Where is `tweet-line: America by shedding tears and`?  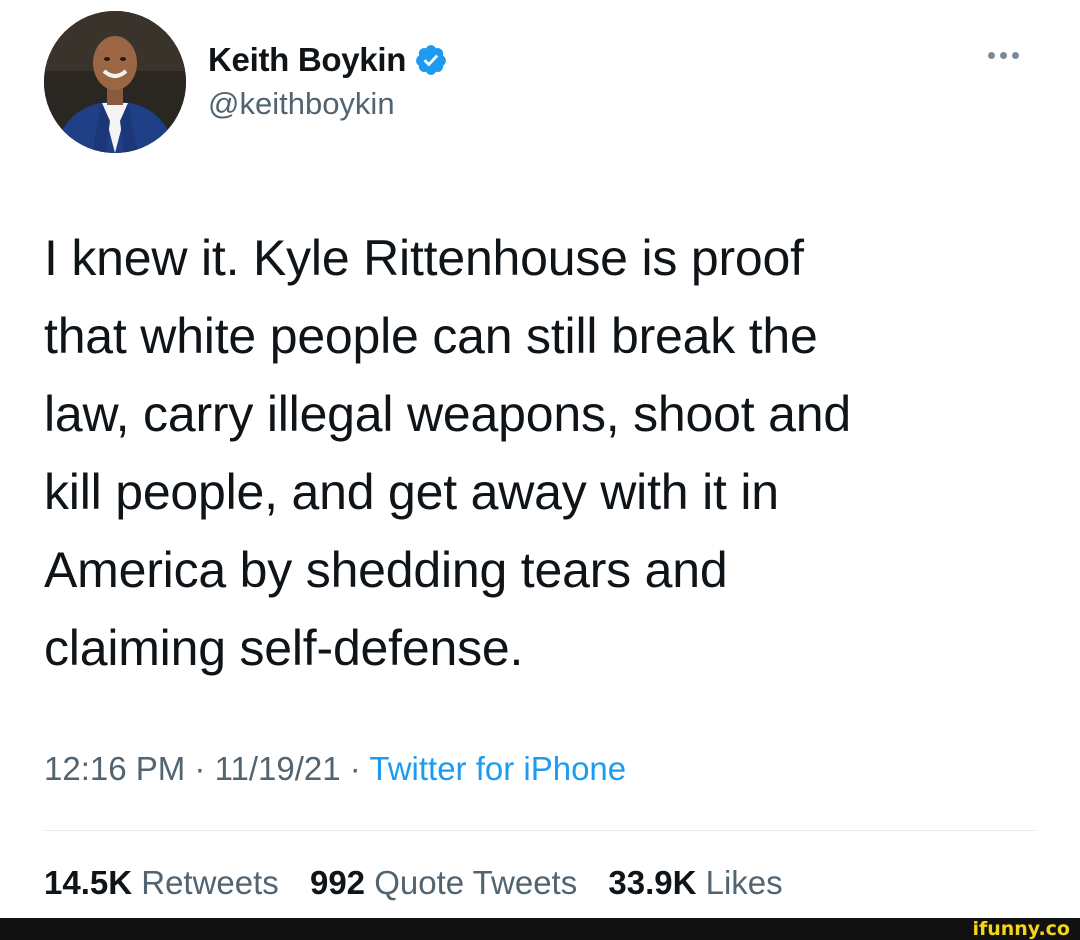 tweet-line: America by shedding tears and is located at coordinates (386, 570).